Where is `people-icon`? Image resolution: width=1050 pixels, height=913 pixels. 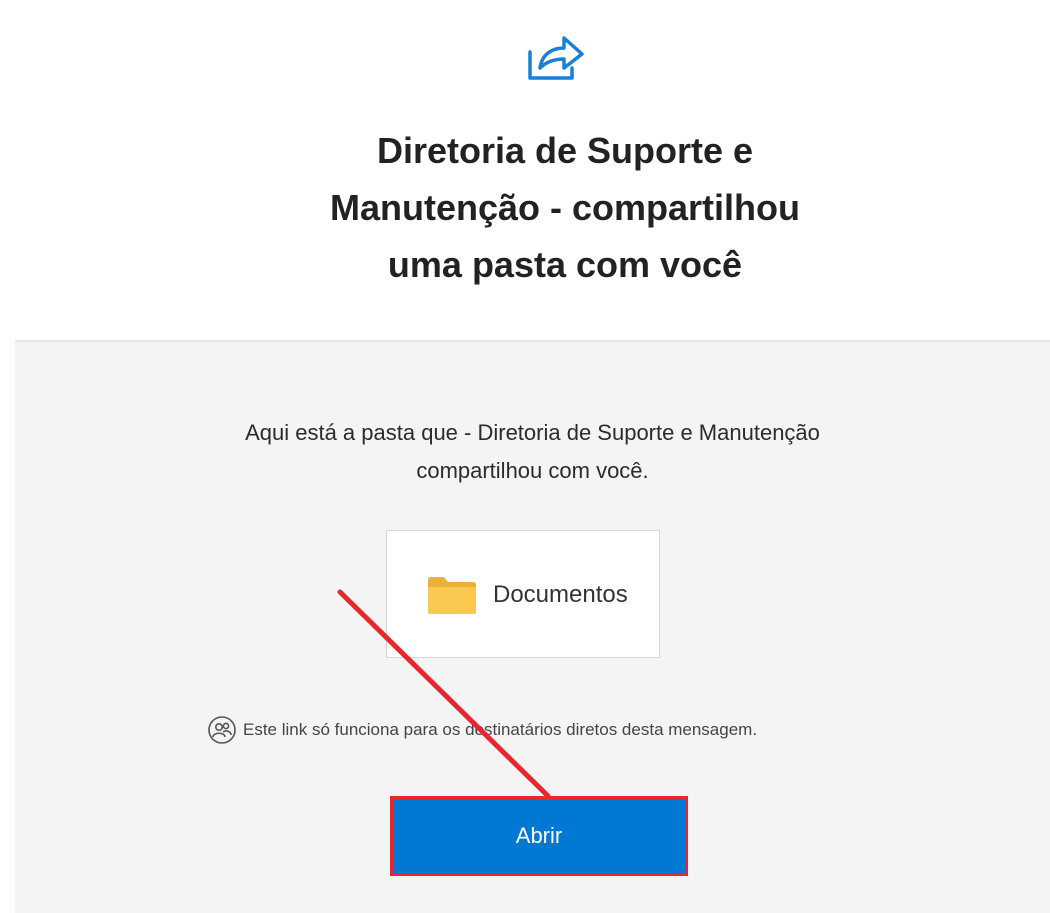 people-icon is located at coordinates (222, 730).